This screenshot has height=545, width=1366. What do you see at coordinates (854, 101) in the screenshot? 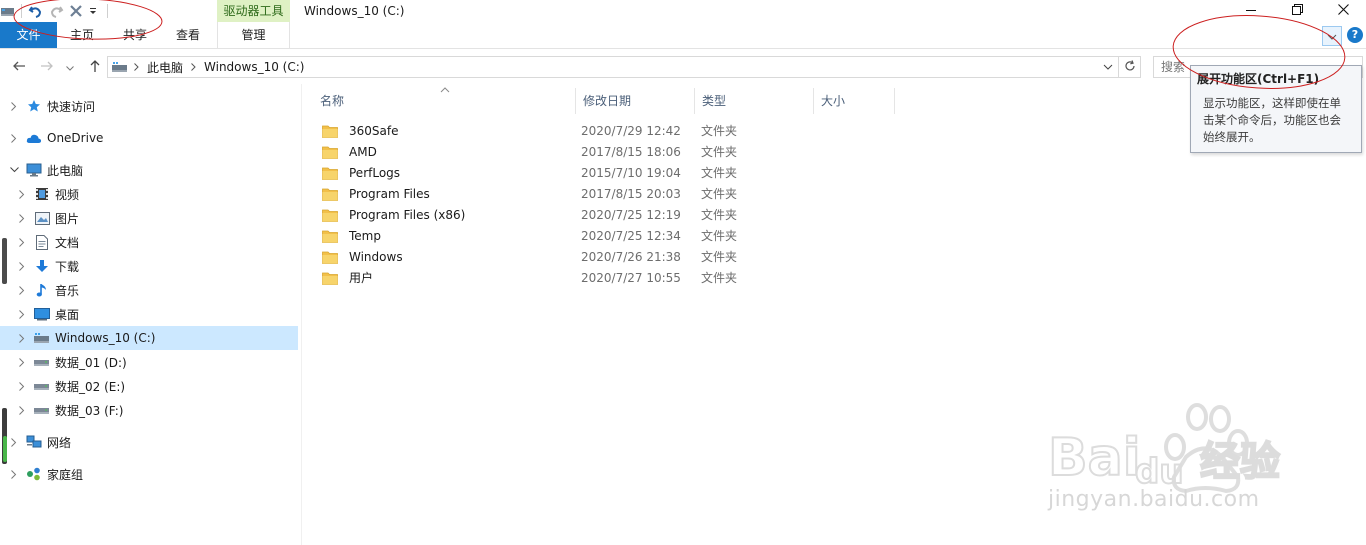
I see `column-size: 大小` at bounding box center [854, 101].